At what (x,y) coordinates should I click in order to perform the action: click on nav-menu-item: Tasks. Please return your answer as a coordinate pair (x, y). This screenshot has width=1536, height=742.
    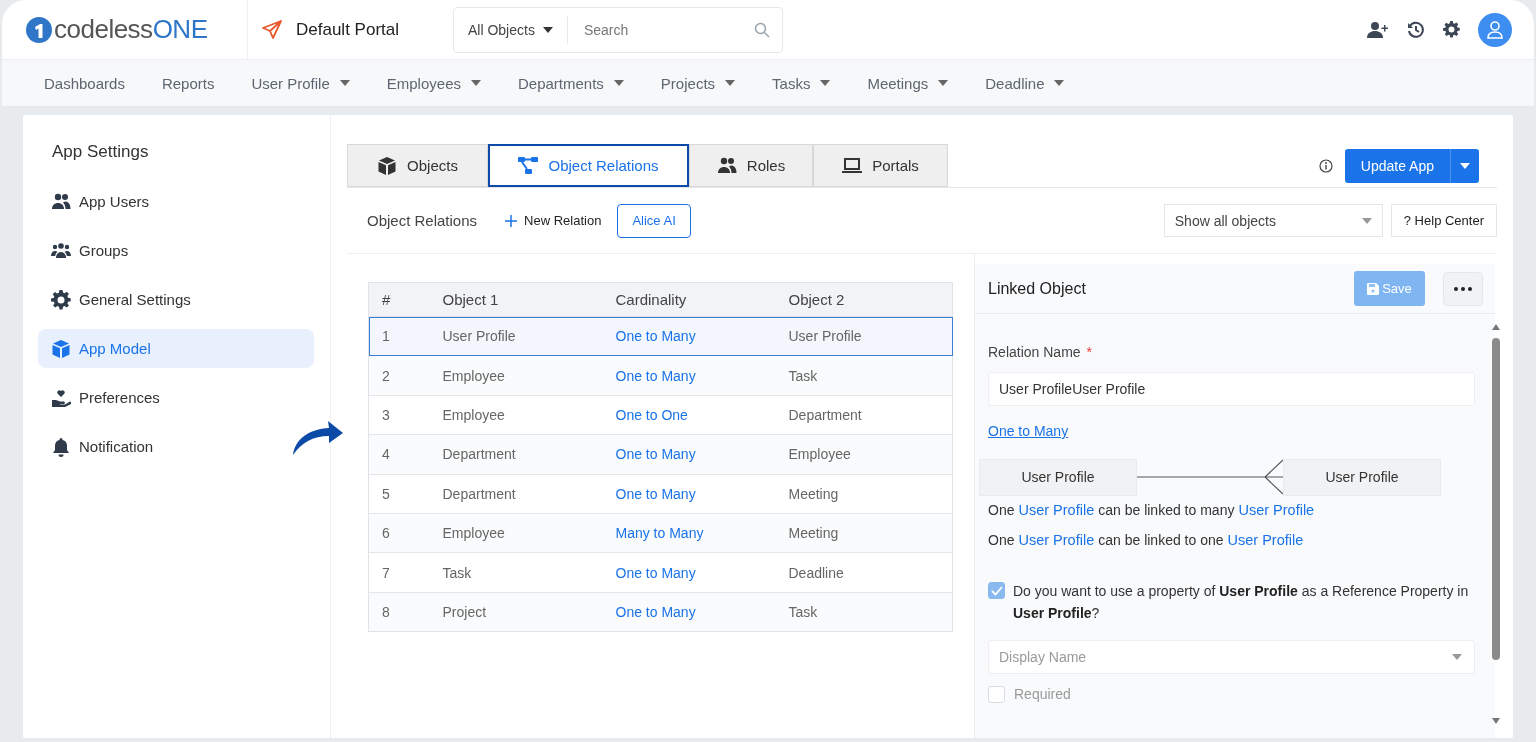
    Looking at the image, I should click on (801, 83).